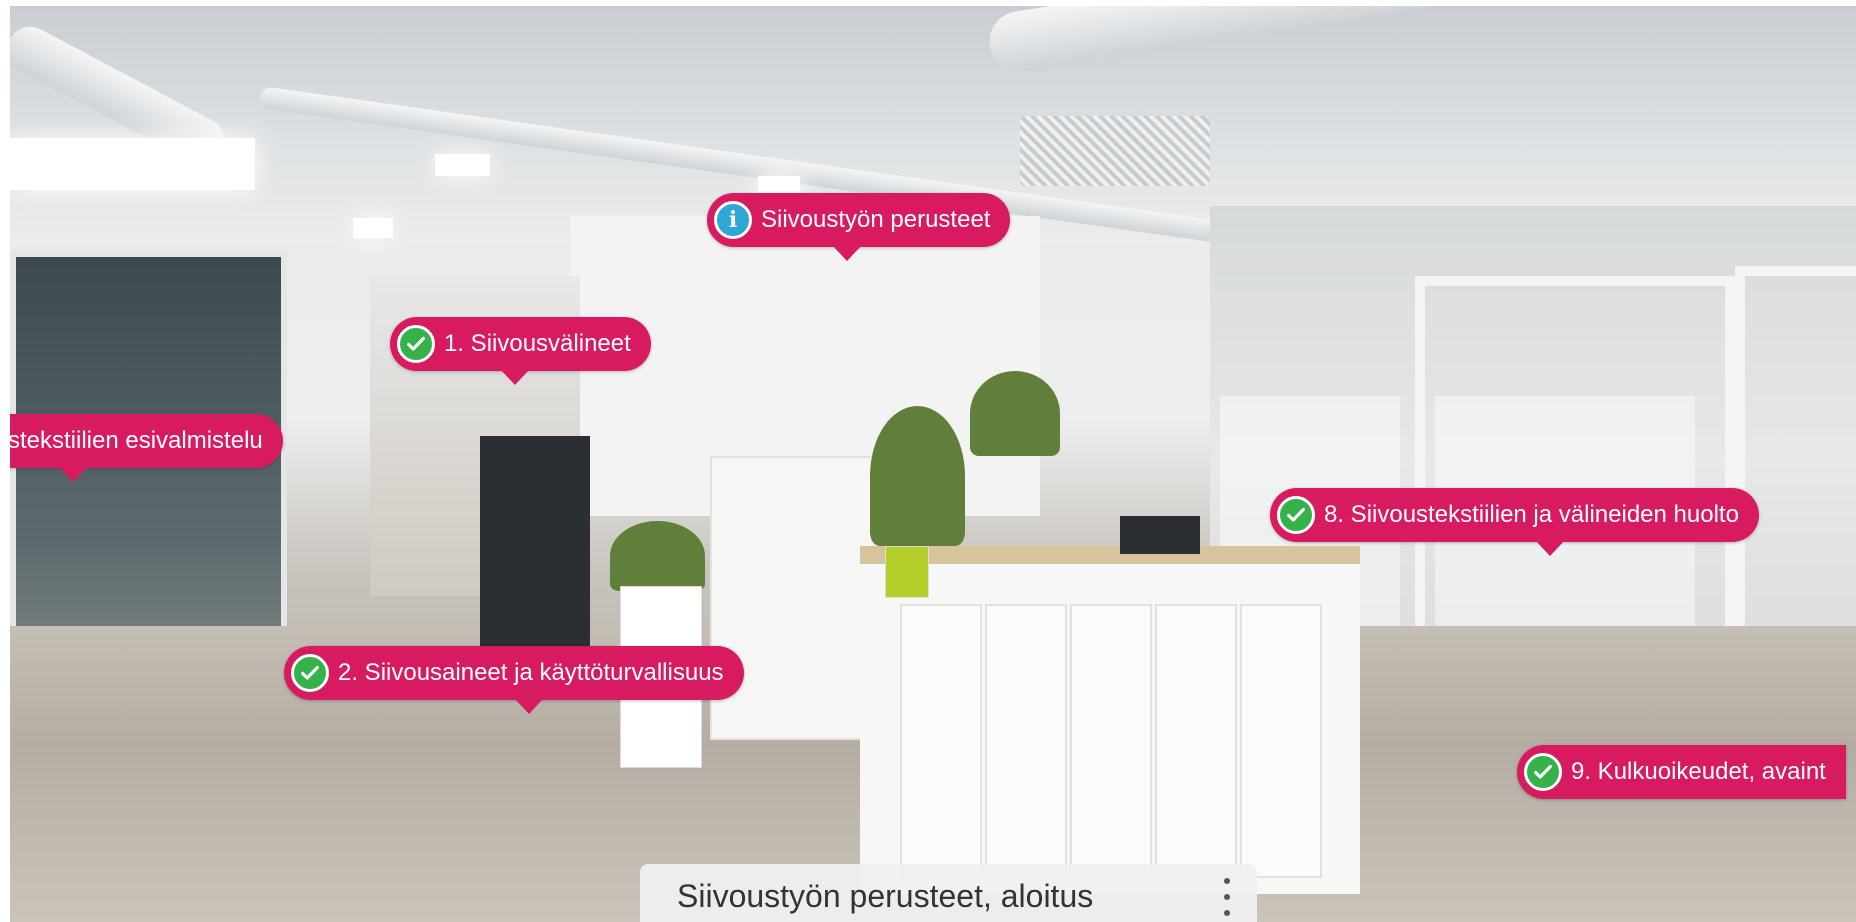  I want to click on hotspot-siivousaineet: 2. Siivousaineet ja käyttöturvallisuus, so click(514, 680).